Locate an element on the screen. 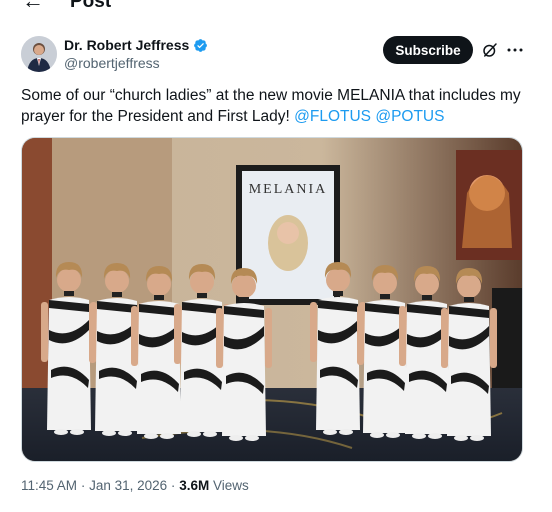  verified-badge-icon is located at coordinates (201, 45).